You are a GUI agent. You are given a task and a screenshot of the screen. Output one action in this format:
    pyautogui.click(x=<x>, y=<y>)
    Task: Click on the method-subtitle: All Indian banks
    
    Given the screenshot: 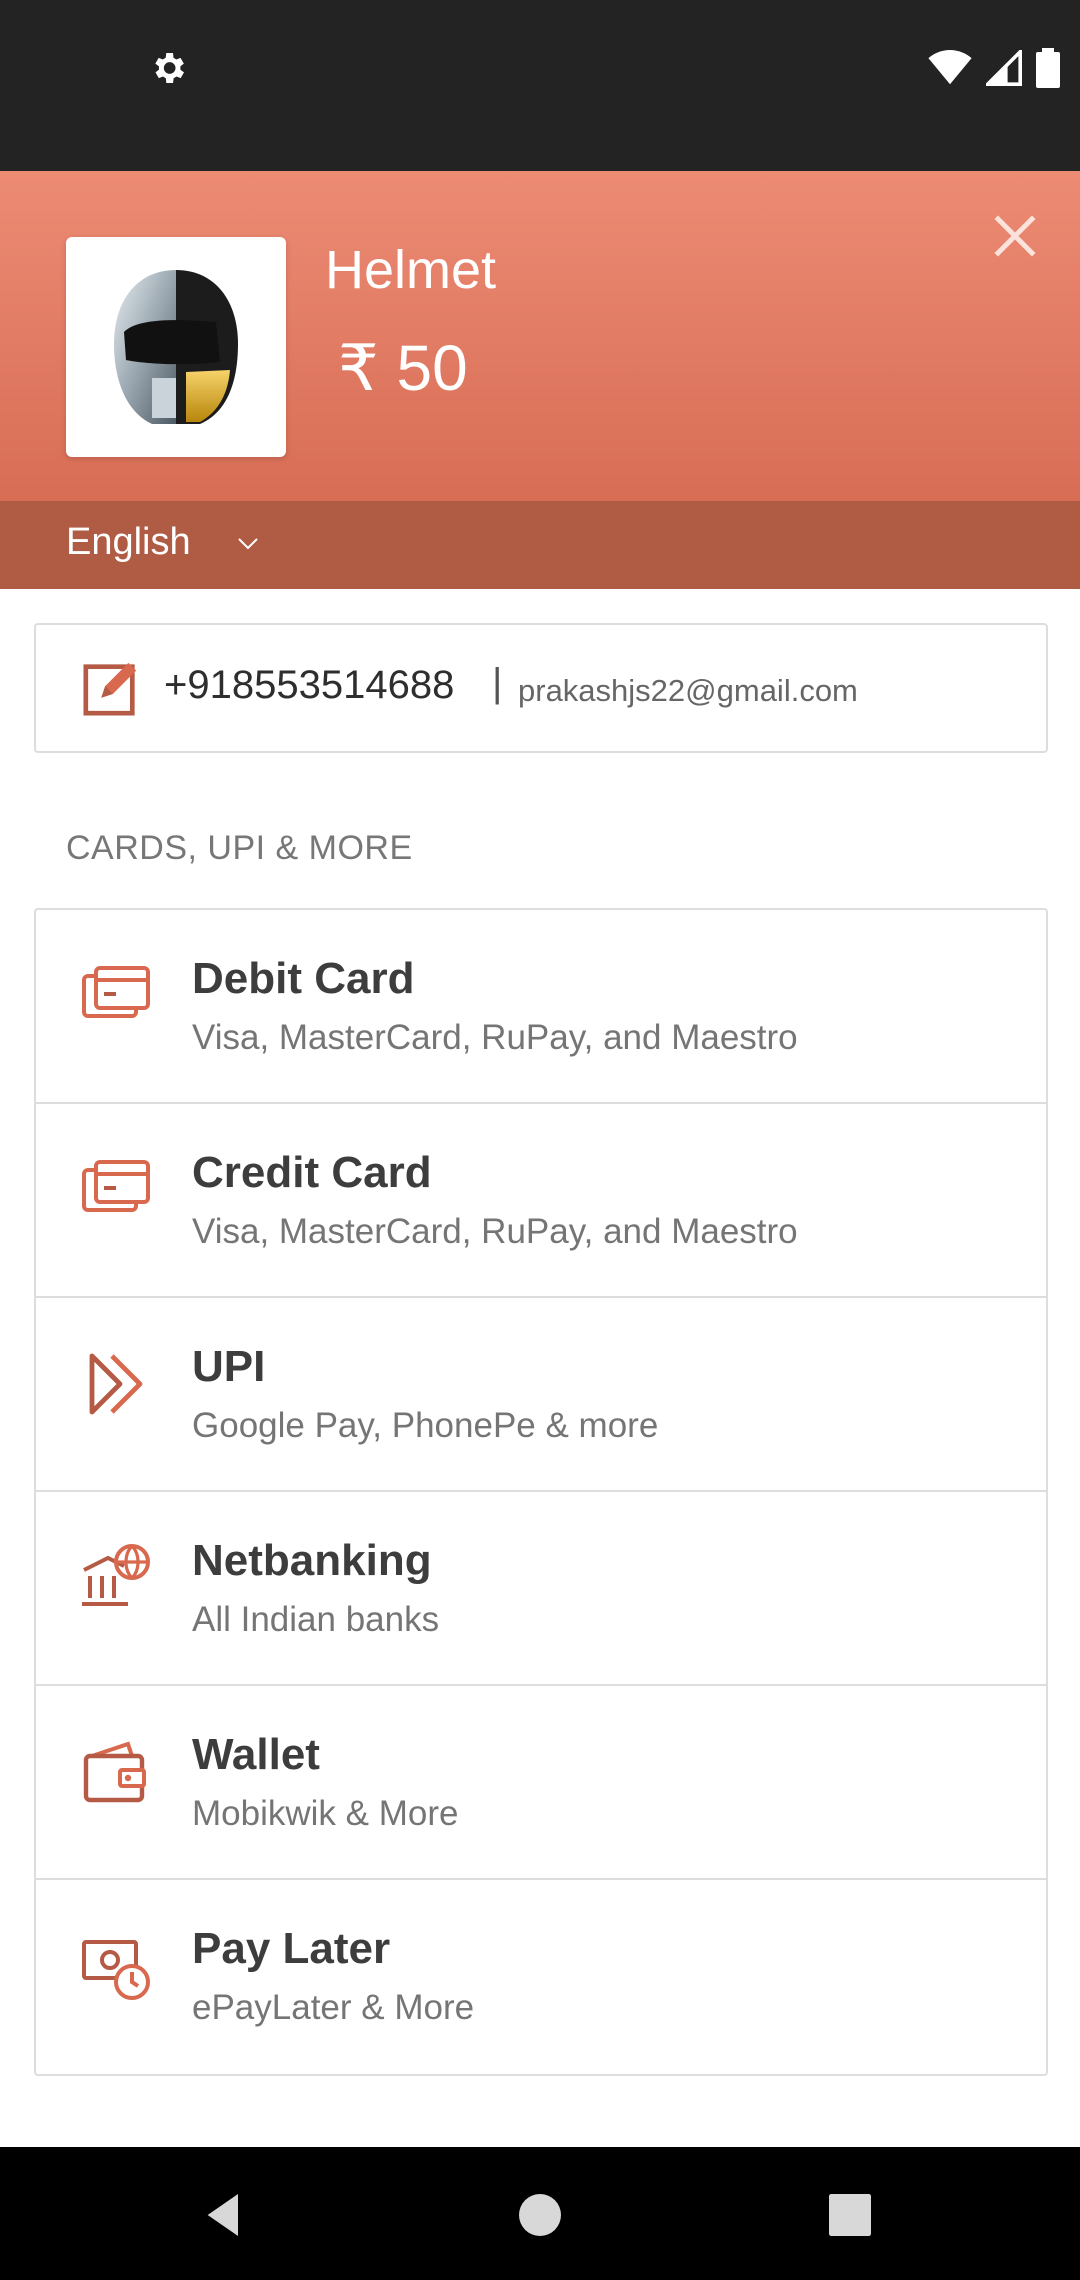 What is the action you would take?
    pyautogui.click(x=316, y=1619)
    